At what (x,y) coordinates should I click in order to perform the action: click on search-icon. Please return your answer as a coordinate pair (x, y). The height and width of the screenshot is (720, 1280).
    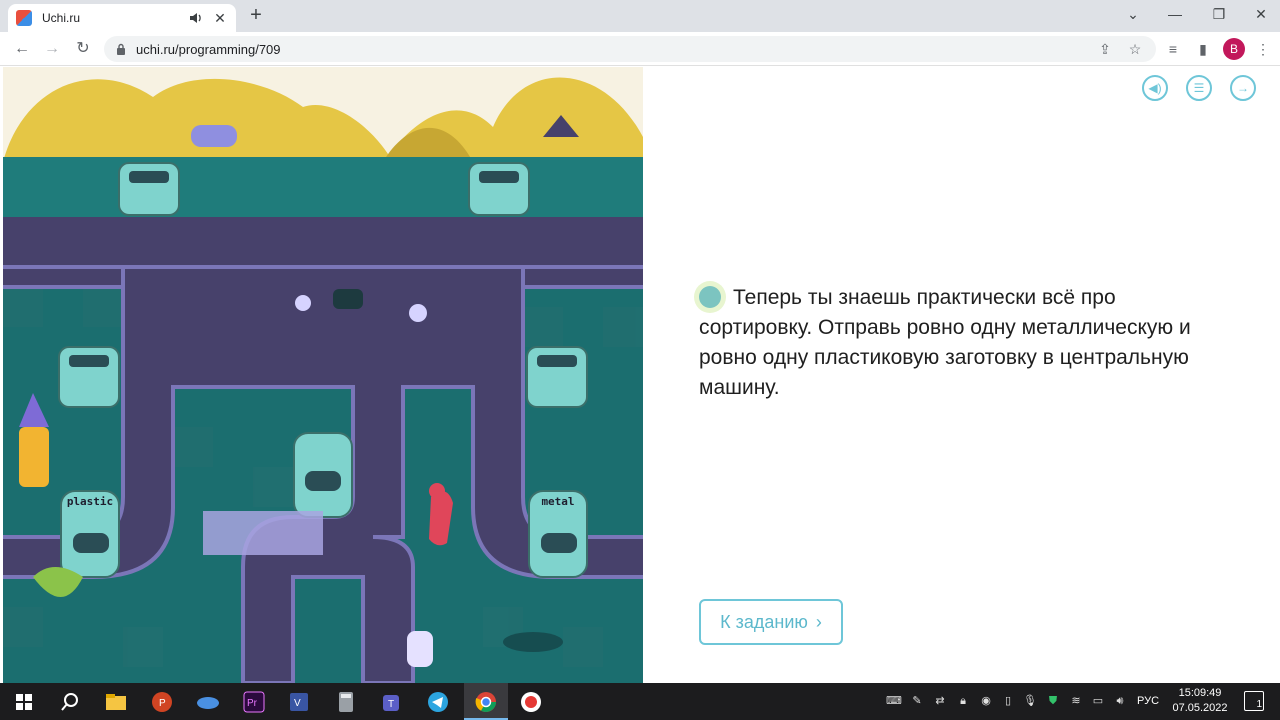
    Looking at the image, I should click on (70, 702).